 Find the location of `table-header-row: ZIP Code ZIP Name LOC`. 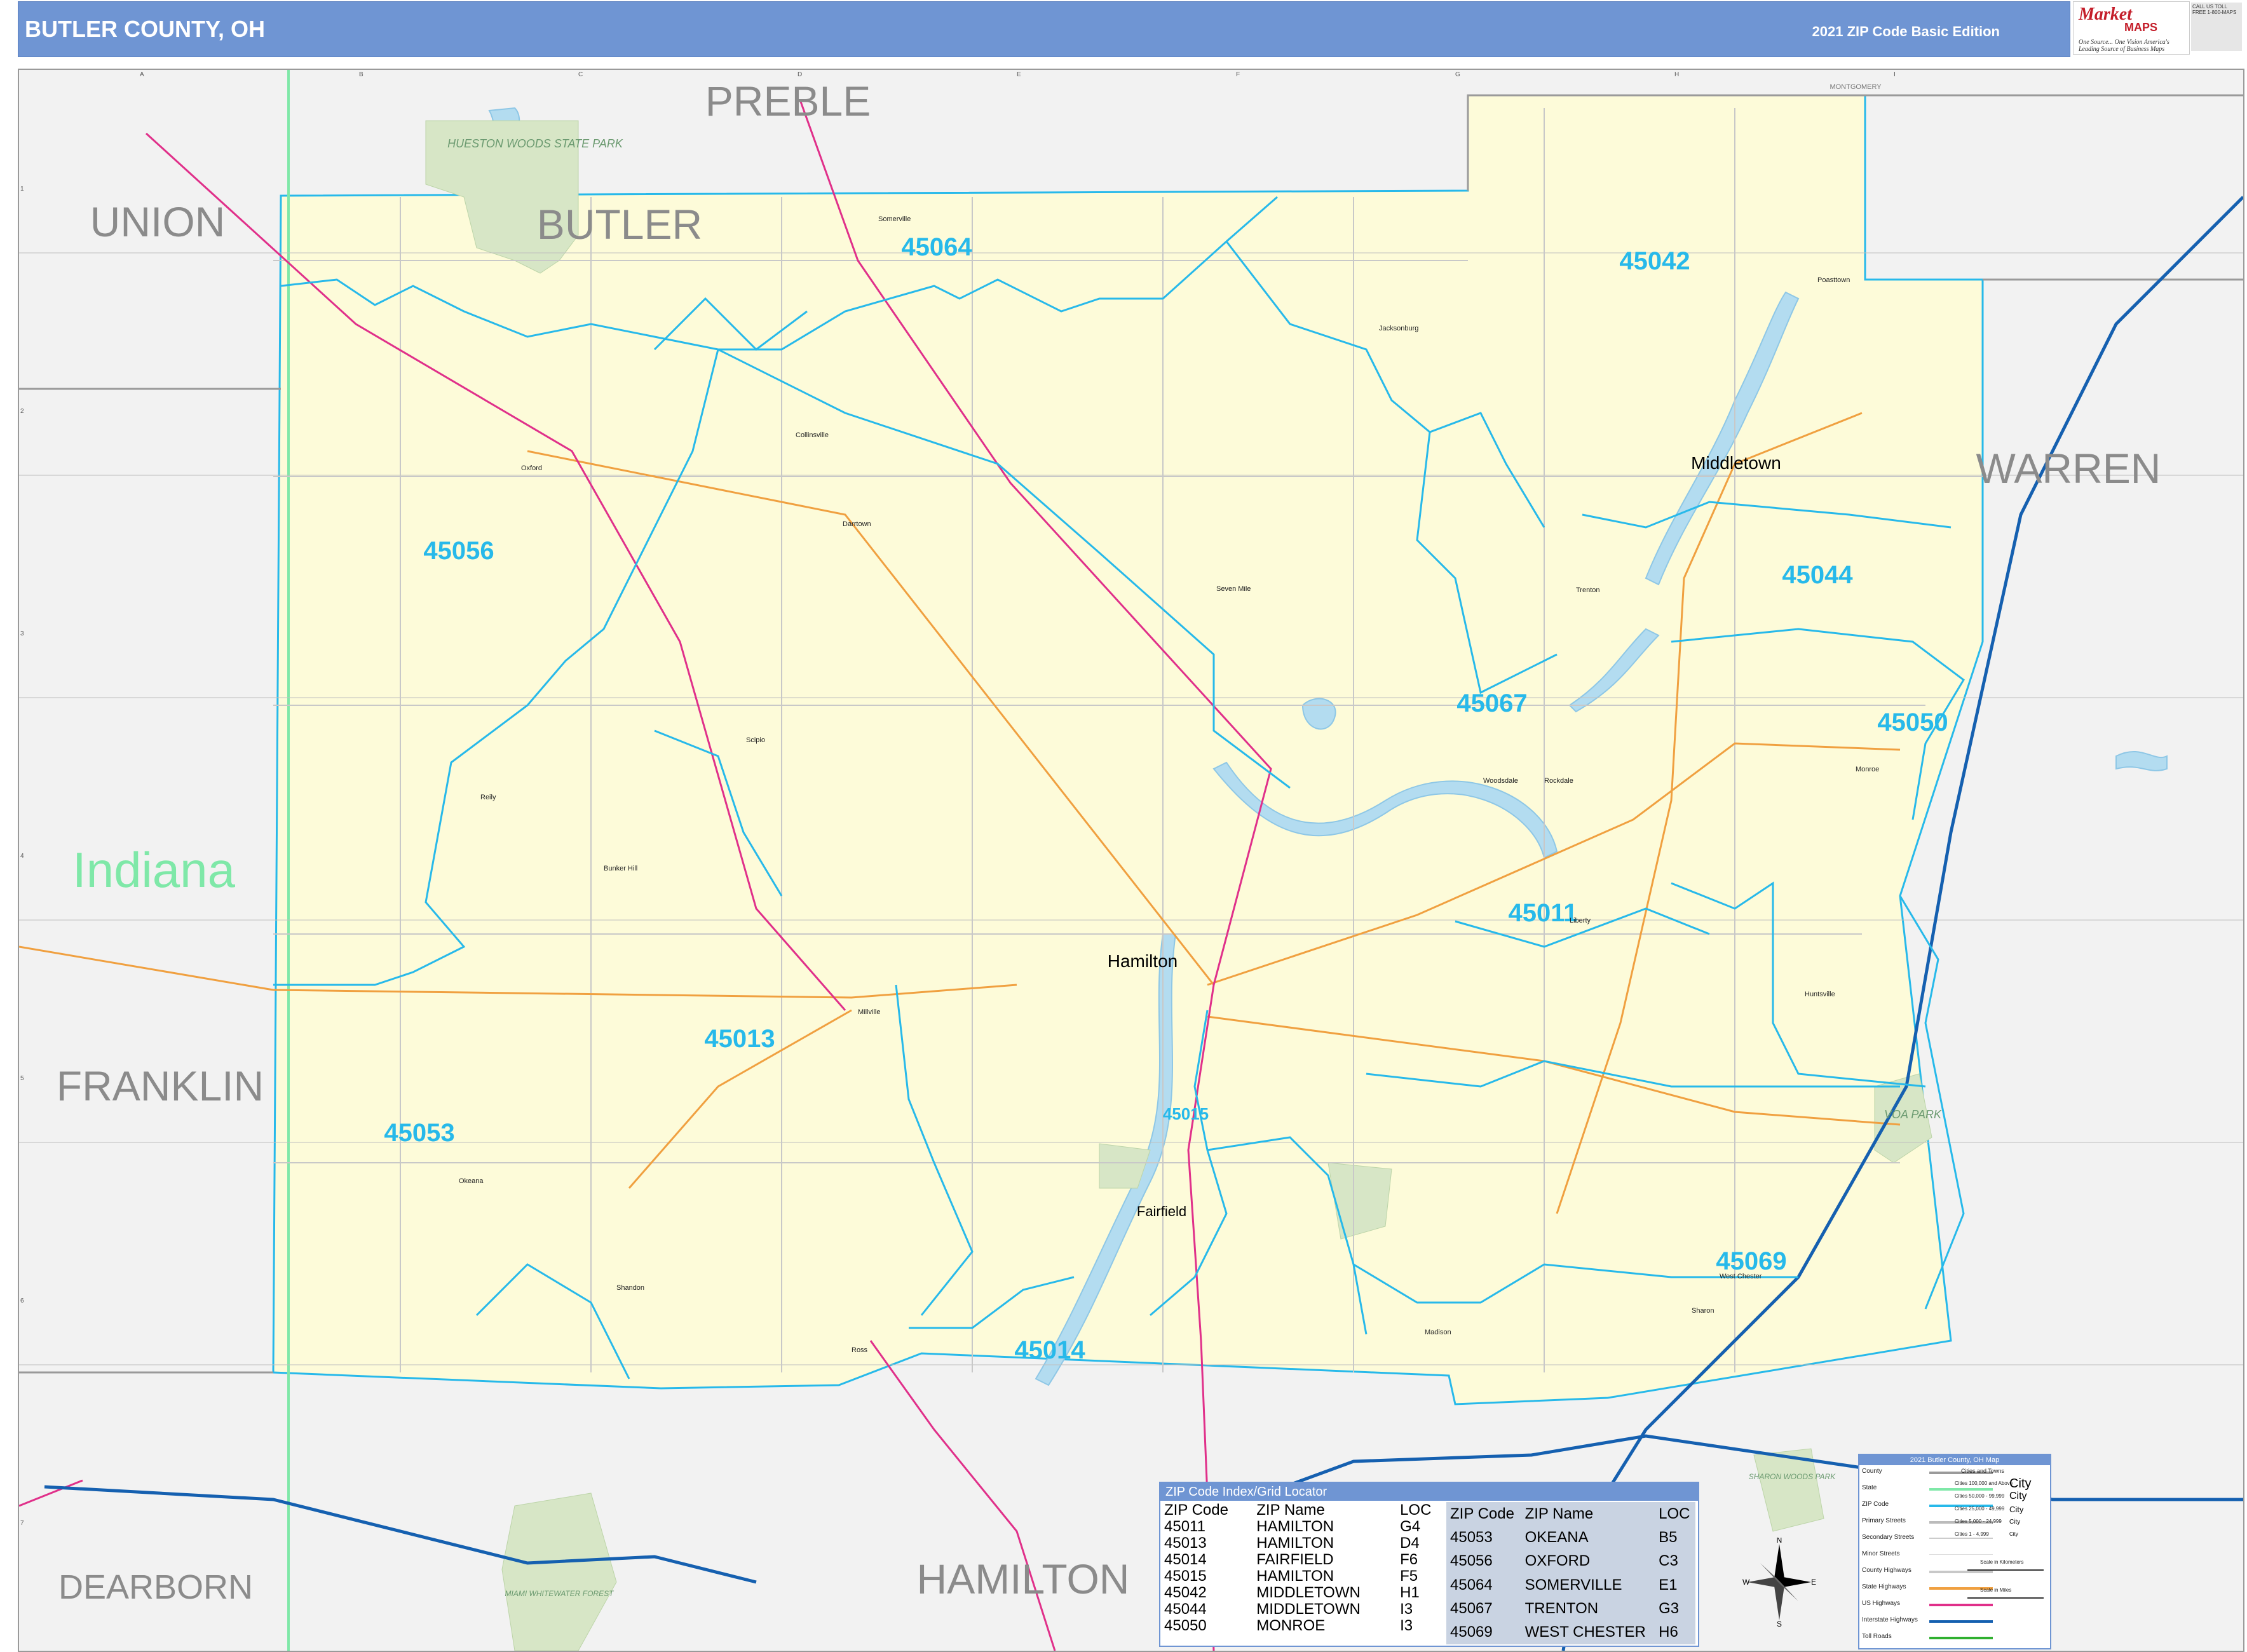

table-header-row: ZIP Code ZIP Name LOC is located at coordinates (1303, 1510).